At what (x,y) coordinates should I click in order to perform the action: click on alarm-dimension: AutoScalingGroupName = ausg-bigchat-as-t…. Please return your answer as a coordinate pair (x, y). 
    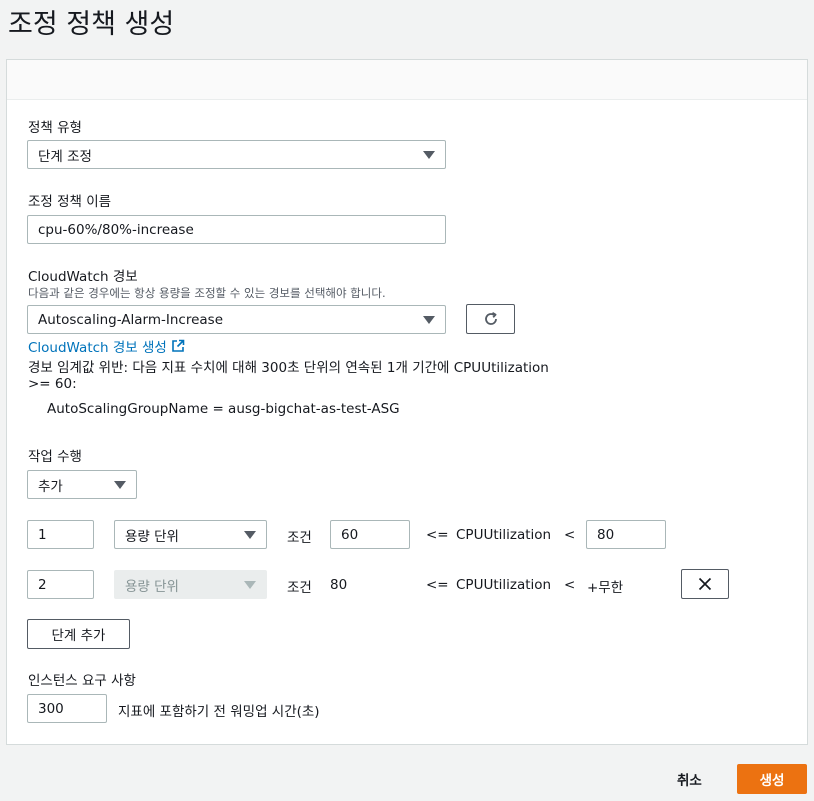
    Looking at the image, I should click on (223, 409).